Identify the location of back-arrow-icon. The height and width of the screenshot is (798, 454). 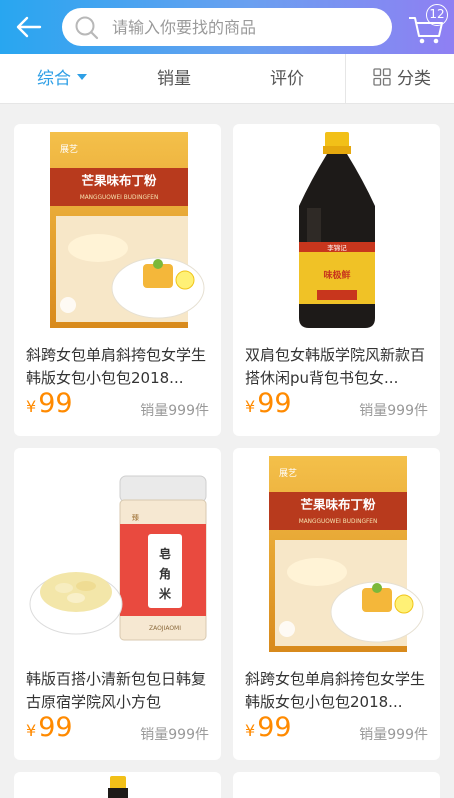
(29, 27).